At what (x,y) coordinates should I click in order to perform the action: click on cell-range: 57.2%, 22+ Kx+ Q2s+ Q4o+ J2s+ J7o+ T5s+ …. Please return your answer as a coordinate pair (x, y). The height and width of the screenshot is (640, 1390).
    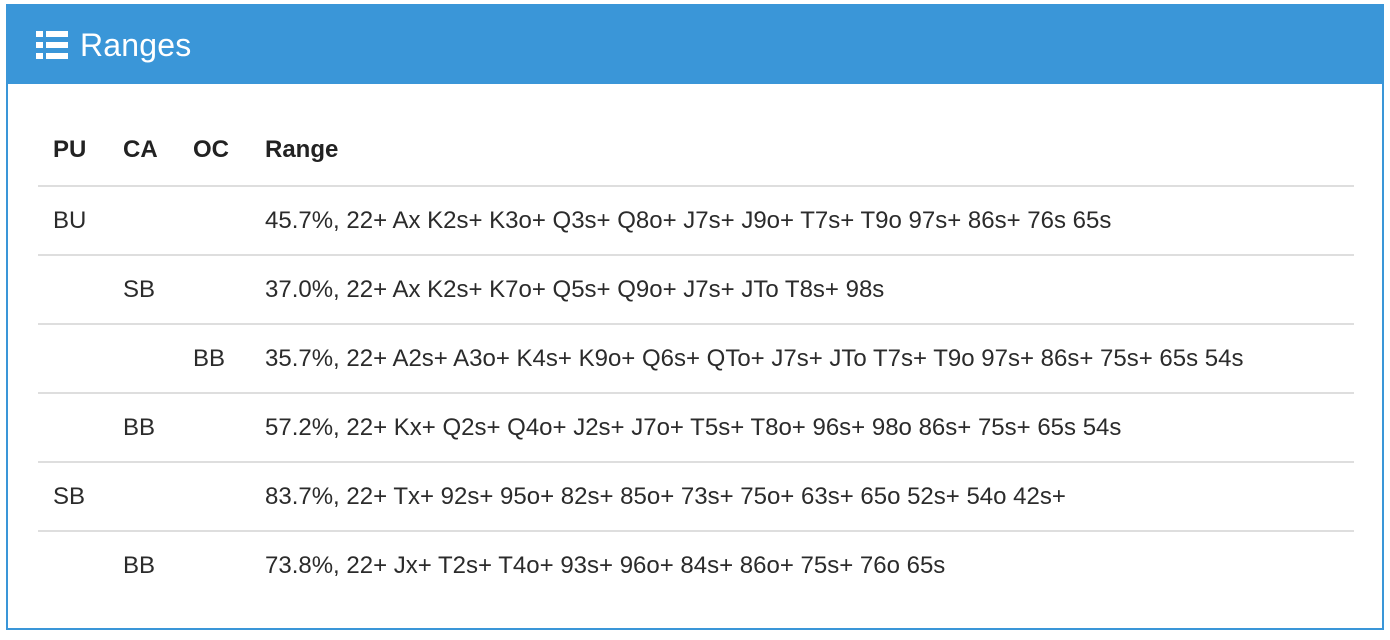
    Looking at the image, I should click on (802, 427).